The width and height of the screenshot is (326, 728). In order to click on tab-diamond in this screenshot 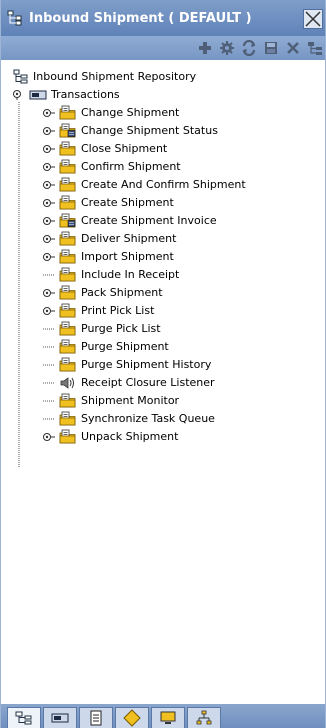, I will do `click(132, 717)`.